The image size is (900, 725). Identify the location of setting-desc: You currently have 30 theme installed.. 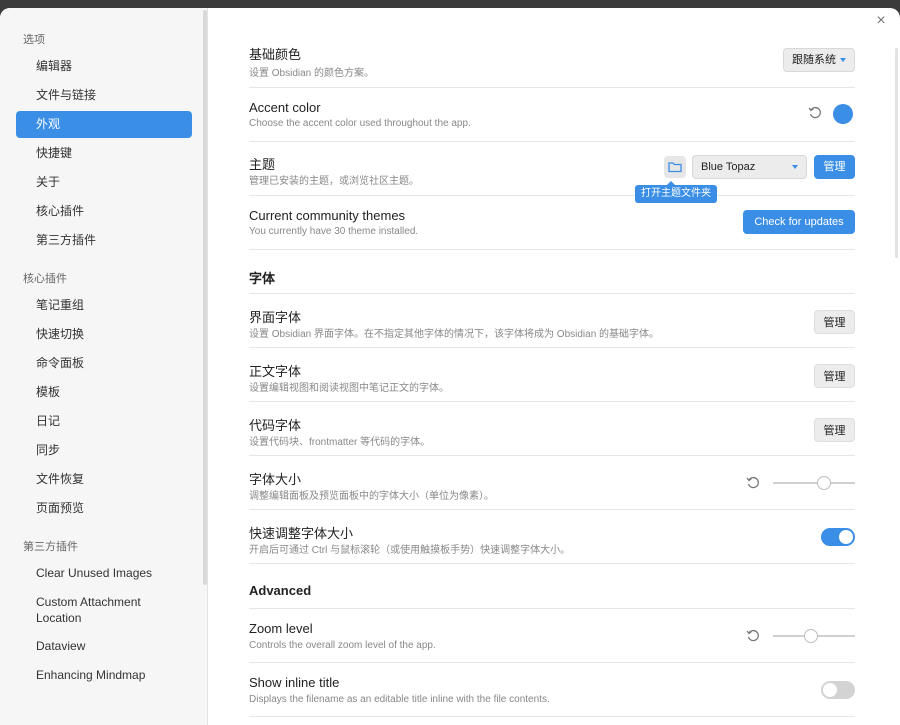
(334, 231).